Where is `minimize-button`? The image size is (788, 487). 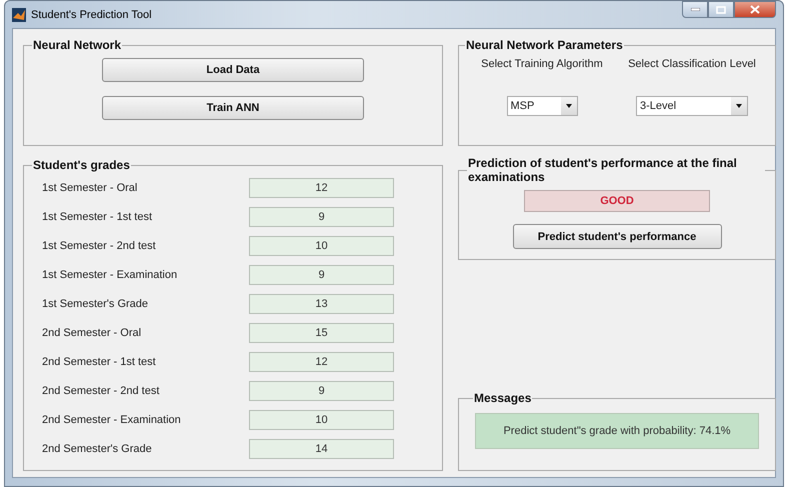 minimize-button is located at coordinates (695, 9).